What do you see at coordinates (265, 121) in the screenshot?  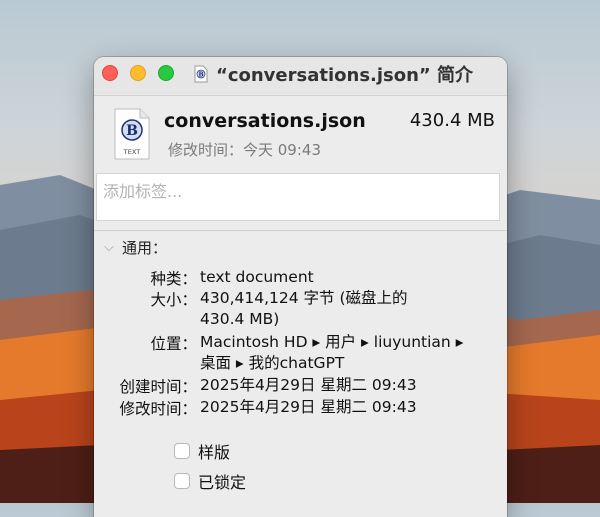 I see `file-name: conversations.json` at bounding box center [265, 121].